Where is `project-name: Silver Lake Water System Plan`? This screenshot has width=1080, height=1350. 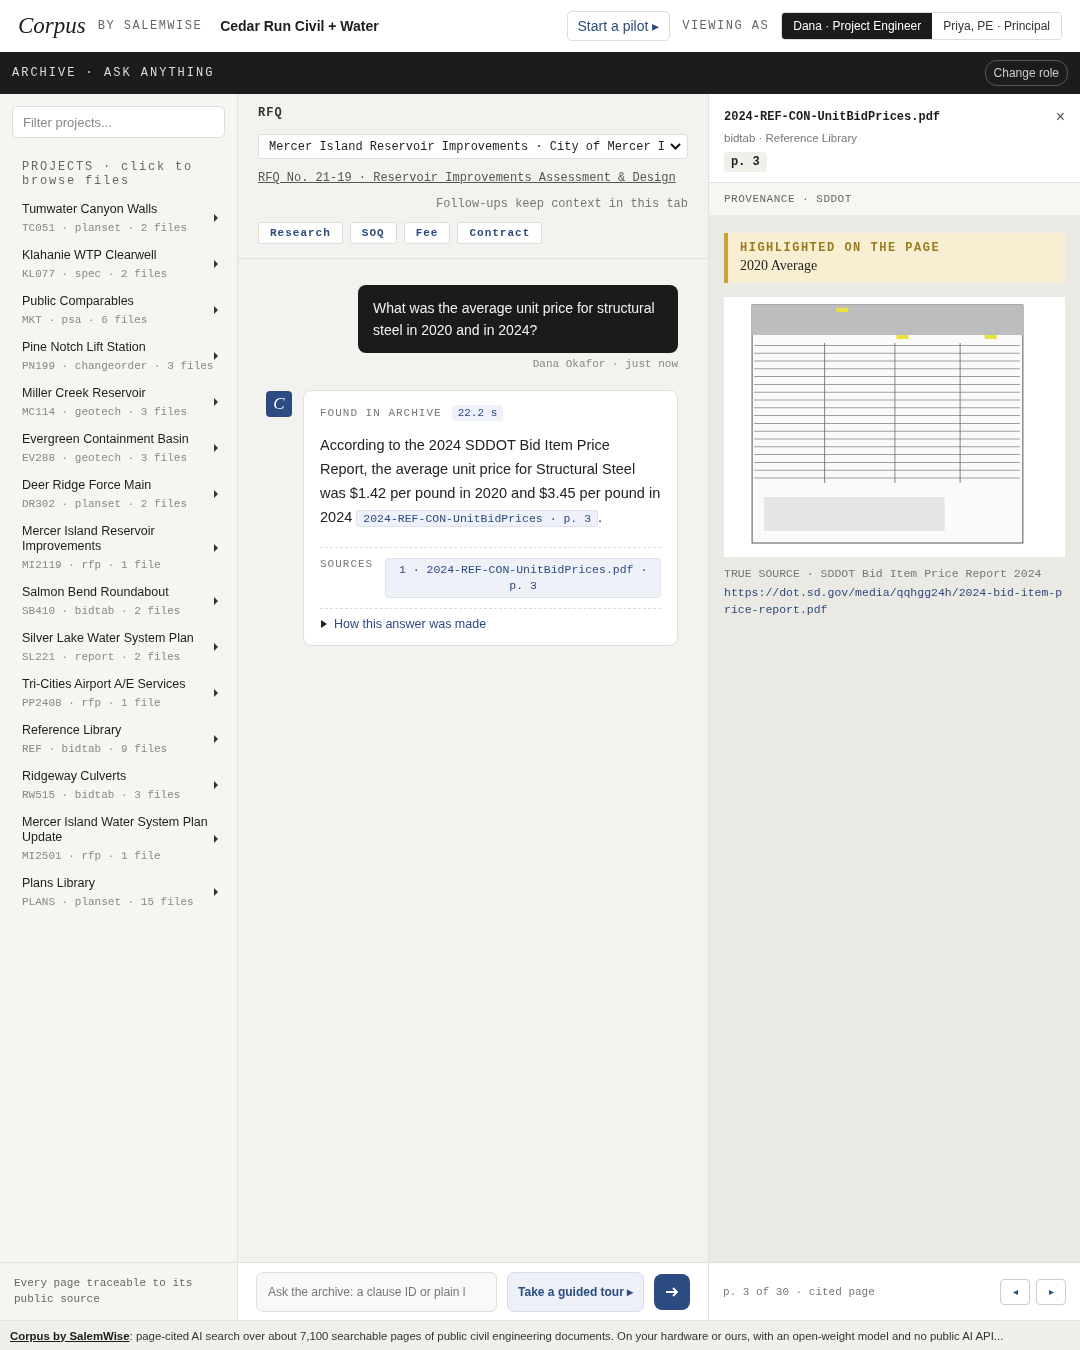 project-name: Silver Lake Water System Plan is located at coordinates (117, 638).